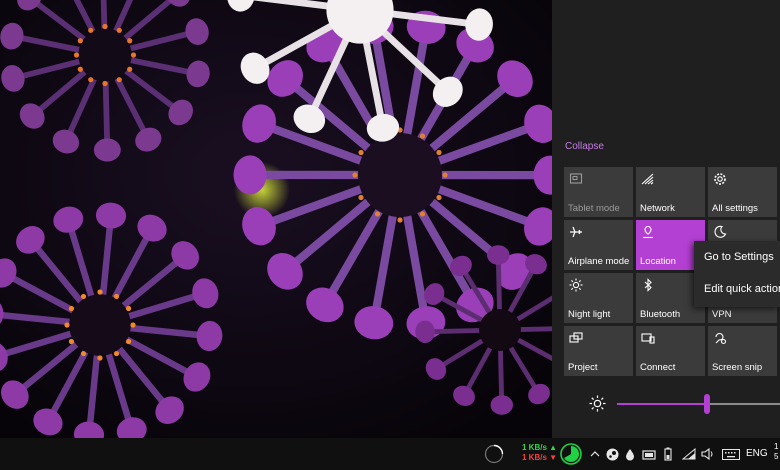  What do you see at coordinates (722, 314) in the screenshot?
I see `quick-action-label: VPN` at bounding box center [722, 314].